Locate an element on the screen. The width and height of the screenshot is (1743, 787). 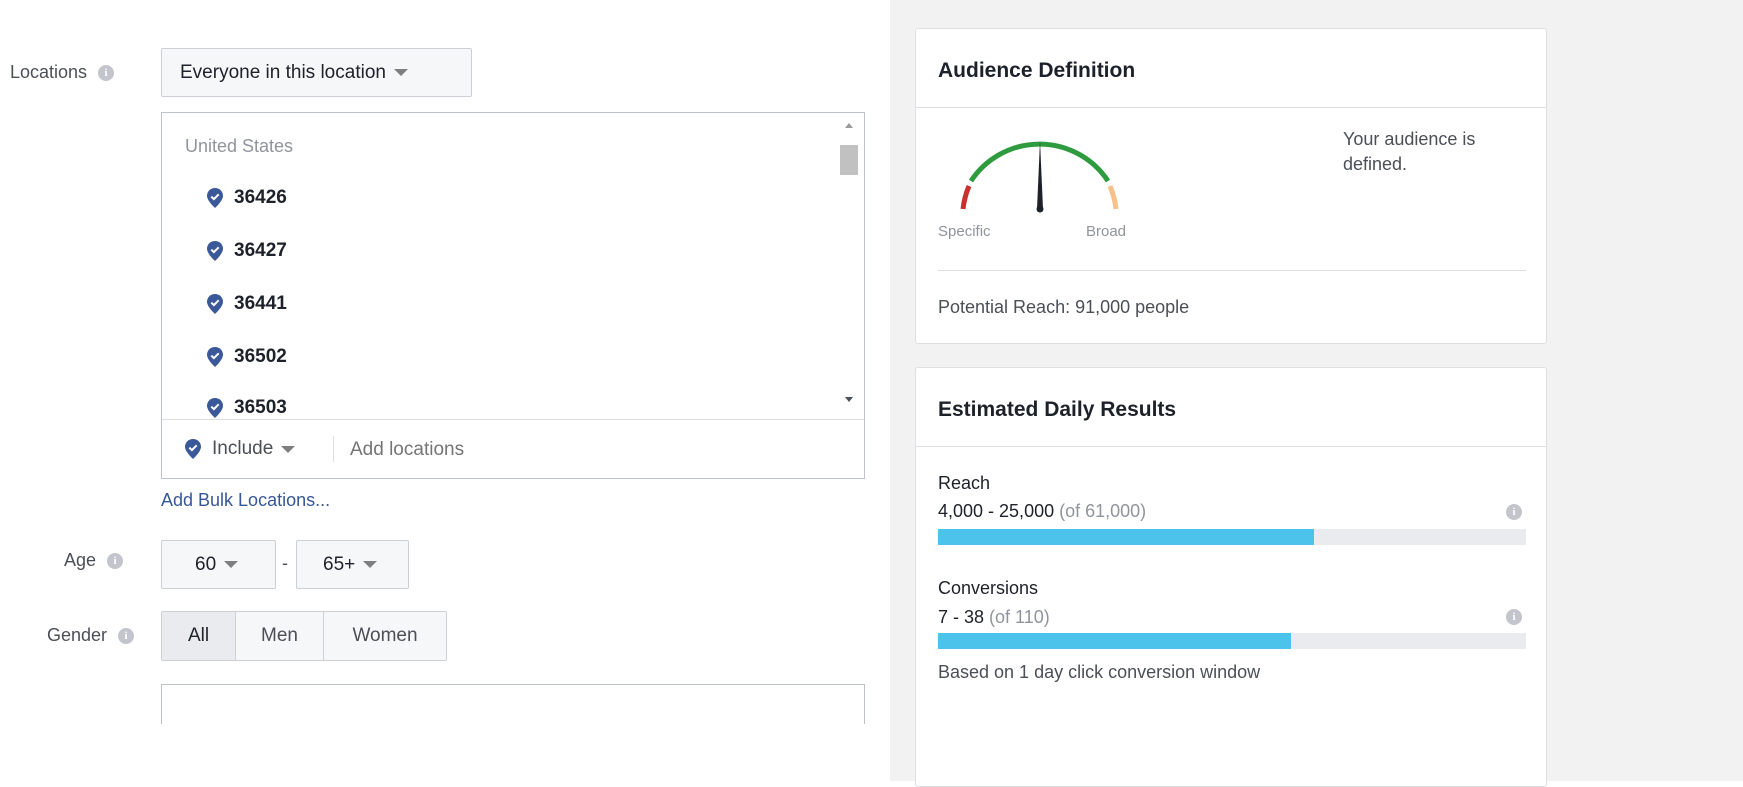
gender-women-button: Women is located at coordinates (385, 636).